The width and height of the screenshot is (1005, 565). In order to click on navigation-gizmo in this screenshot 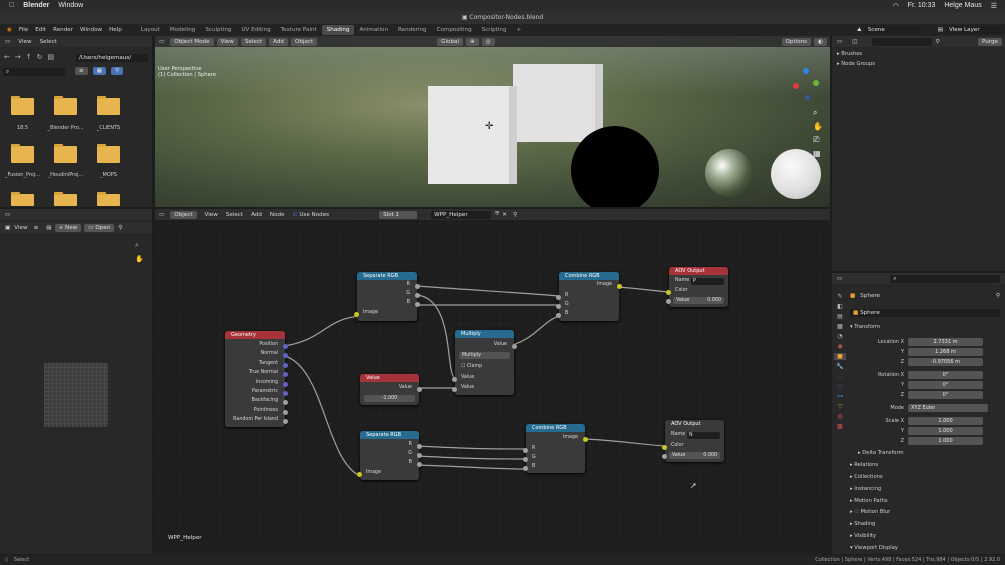, I will do `click(806, 85)`.